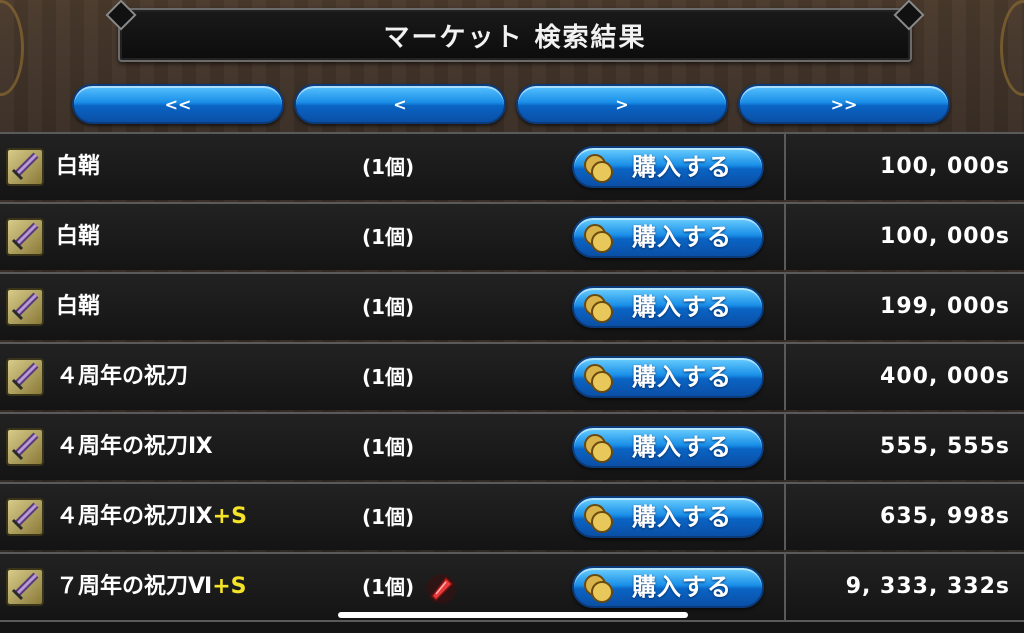 The height and width of the screenshot is (633, 1024). What do you see at coordinates (622, 104) in the screenshot?
I see `next-page-button: >` at bounding box center [622, 104].